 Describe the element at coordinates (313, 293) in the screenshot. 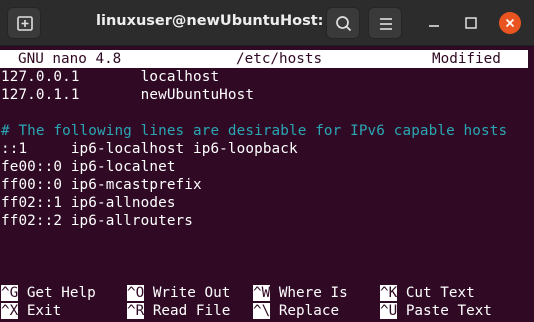

I see `shortcut-label: Where Is` at that location.